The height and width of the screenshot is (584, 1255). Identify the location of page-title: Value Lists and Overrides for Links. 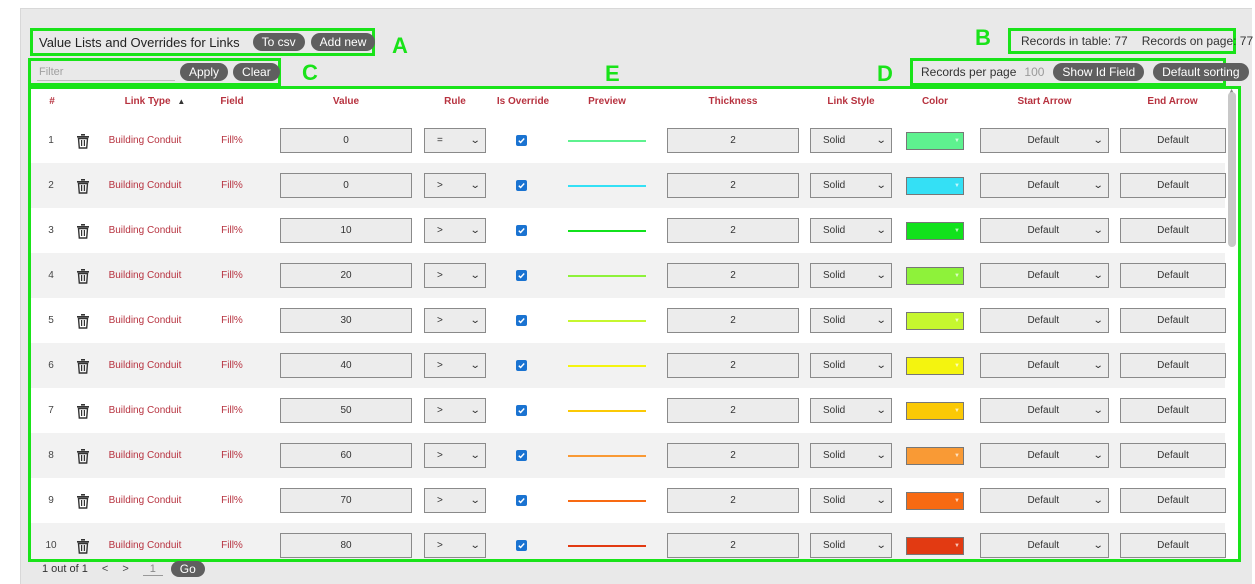
(139, 42).